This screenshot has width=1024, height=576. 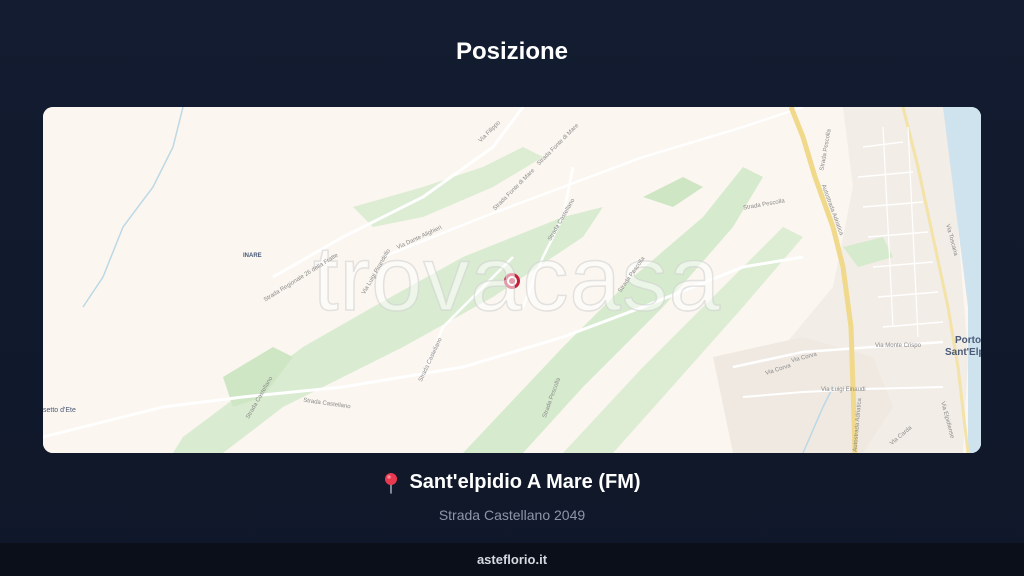 What do you see at coordinates (512, 51) in the screenshot?
I see `page-title: Posizione` at bounding box center [512, 51].